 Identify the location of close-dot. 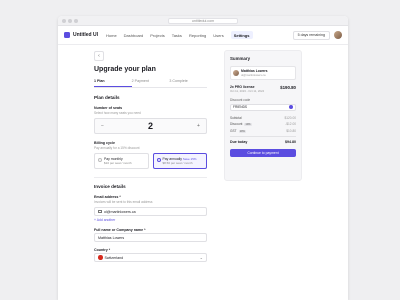
(64, 21).